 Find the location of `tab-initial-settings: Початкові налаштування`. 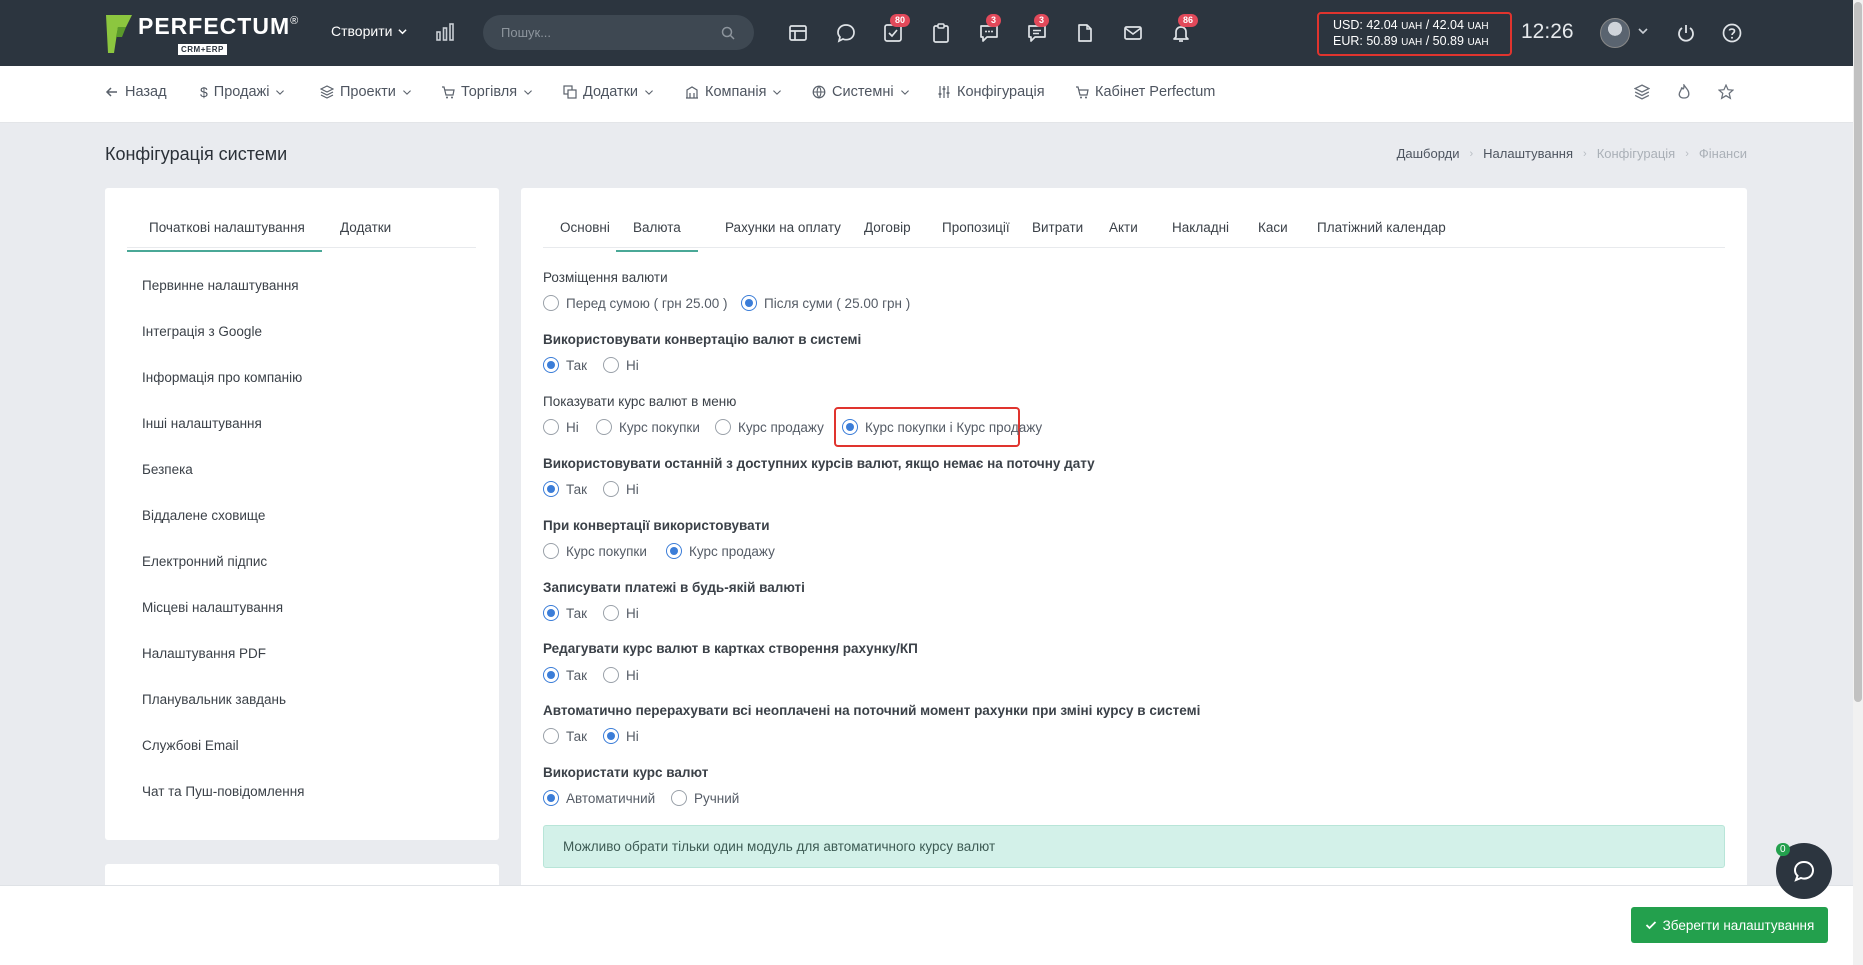

tab-initial-settings: Початкові налаштування is located at coordinates (224, 236).